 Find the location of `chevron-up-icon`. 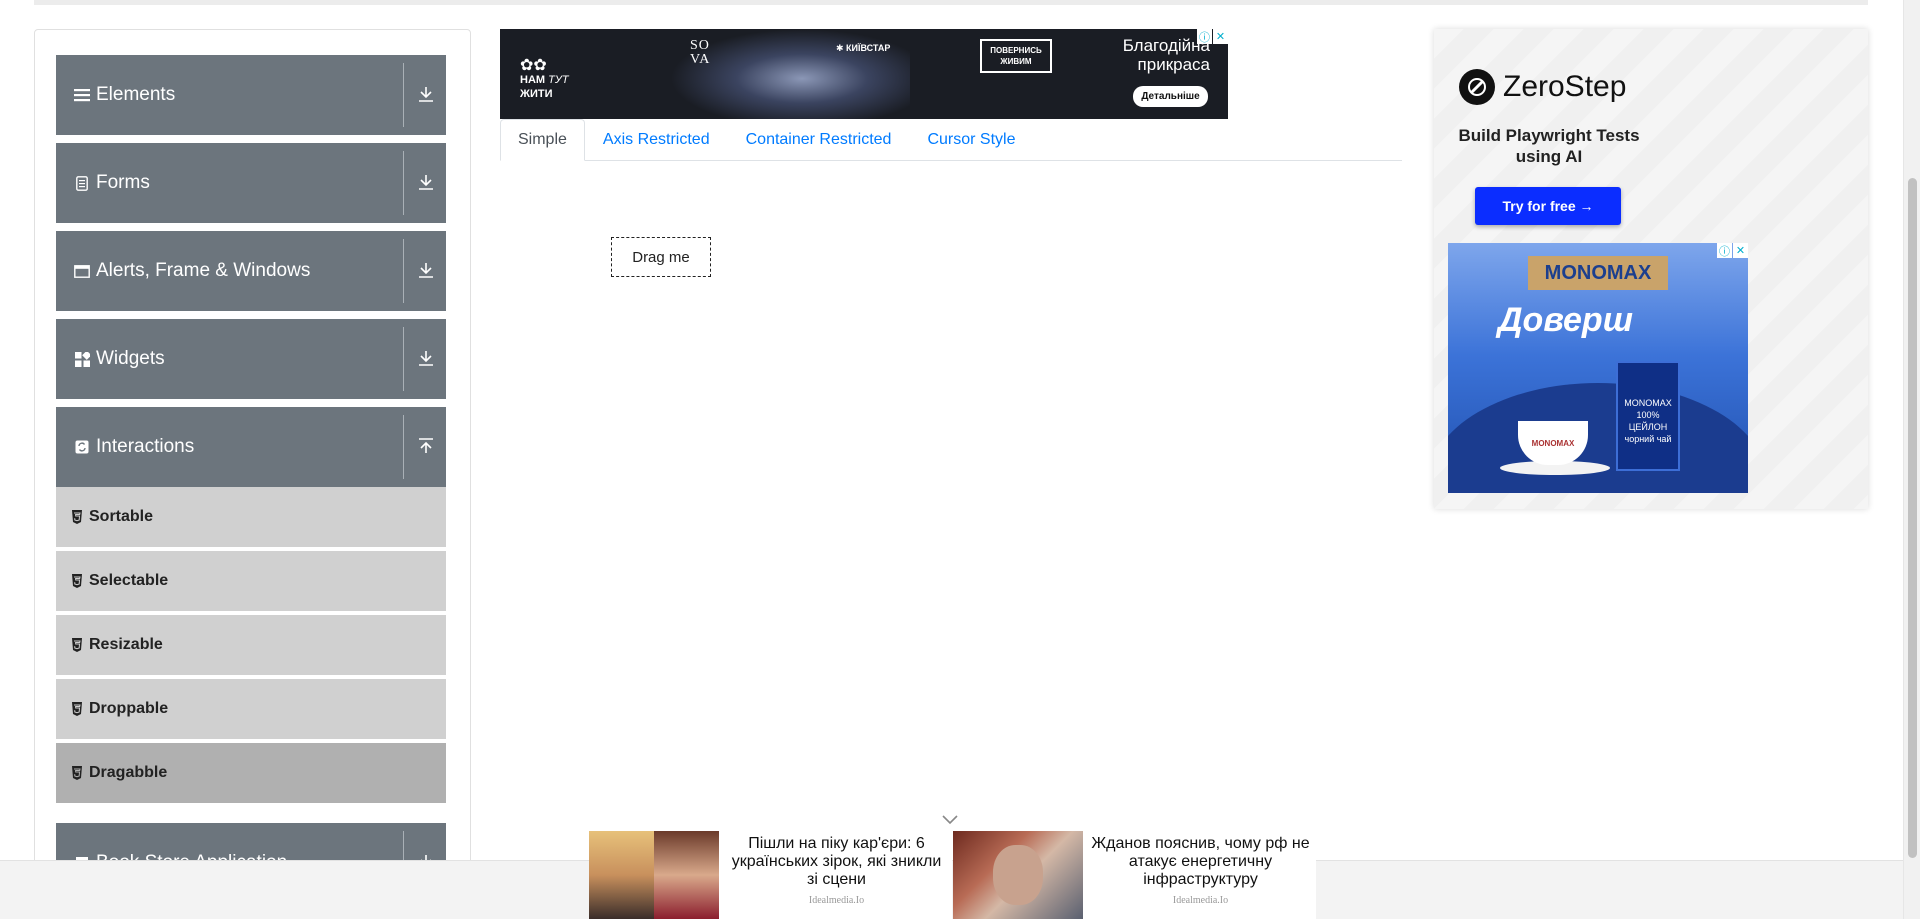

chevron-up-icon is located at coordinates (426, 445).